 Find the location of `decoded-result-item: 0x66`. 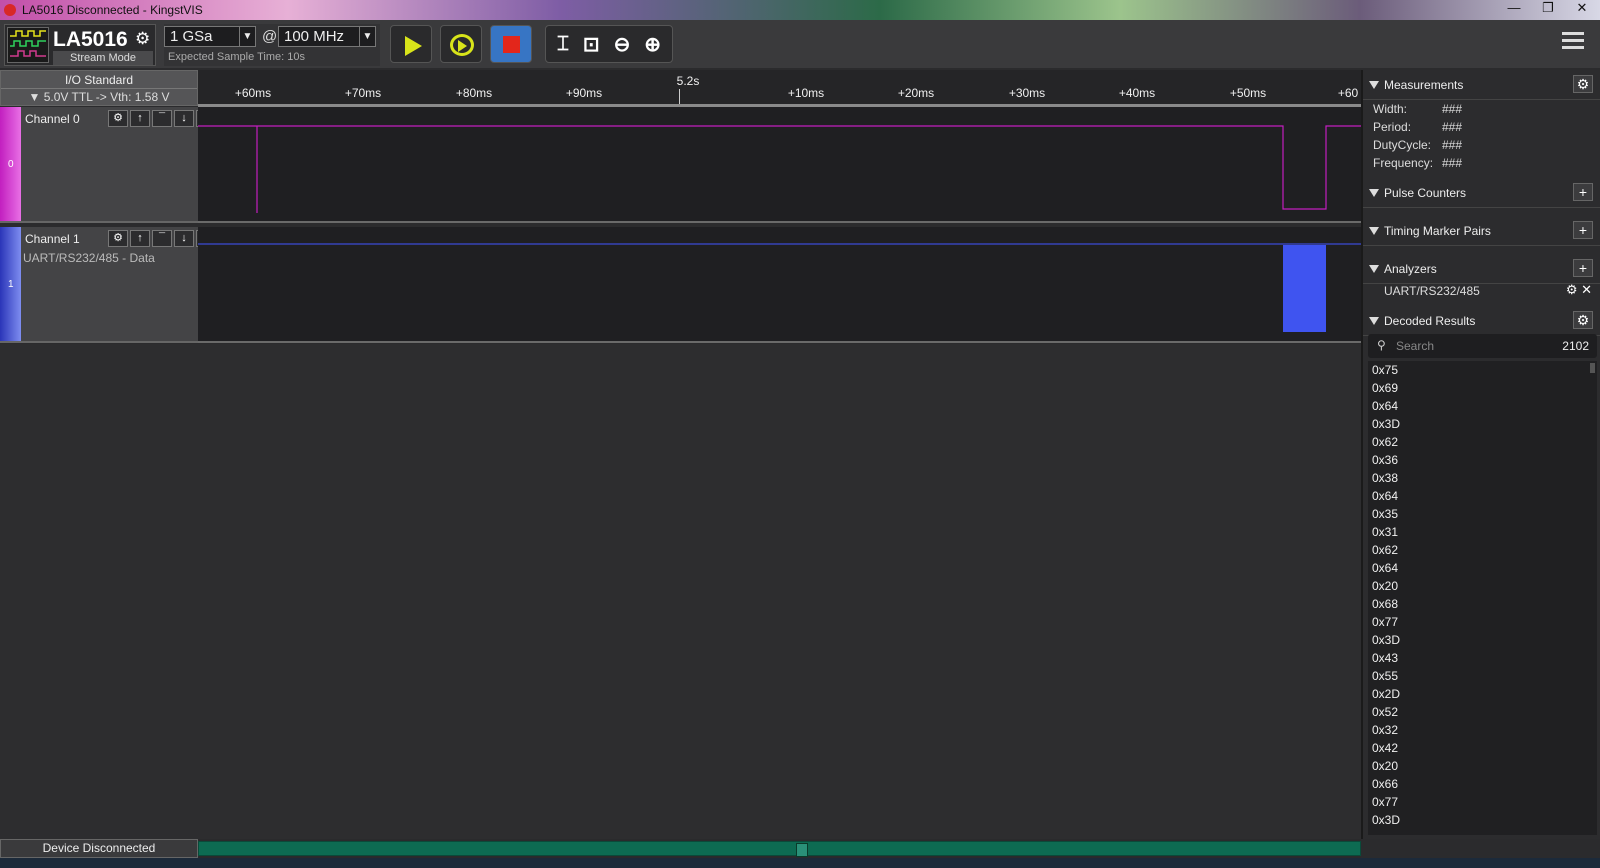

decoded-result-item: 0x66 is located at coordinates (1482, 784).